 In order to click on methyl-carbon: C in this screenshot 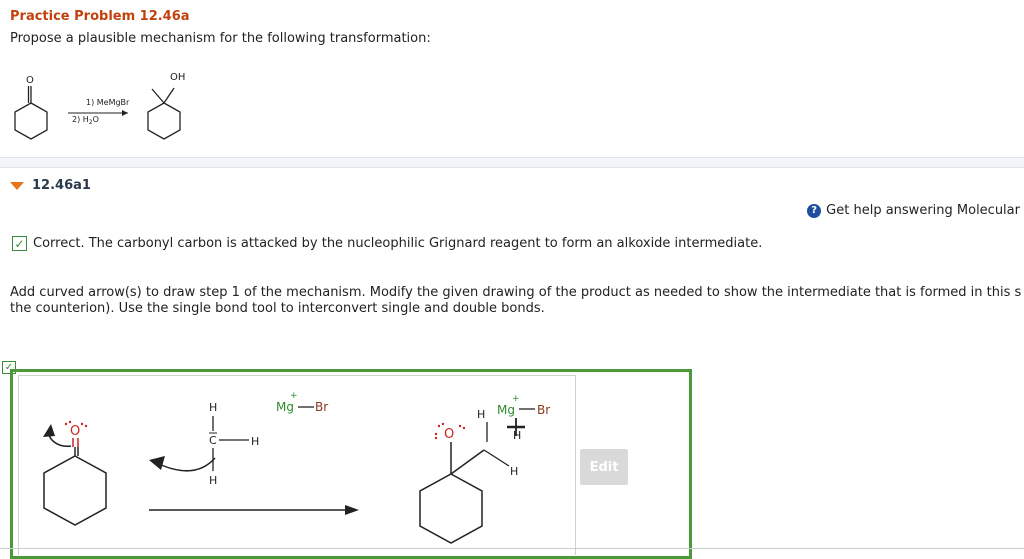, I will do `click(213, 440)`.